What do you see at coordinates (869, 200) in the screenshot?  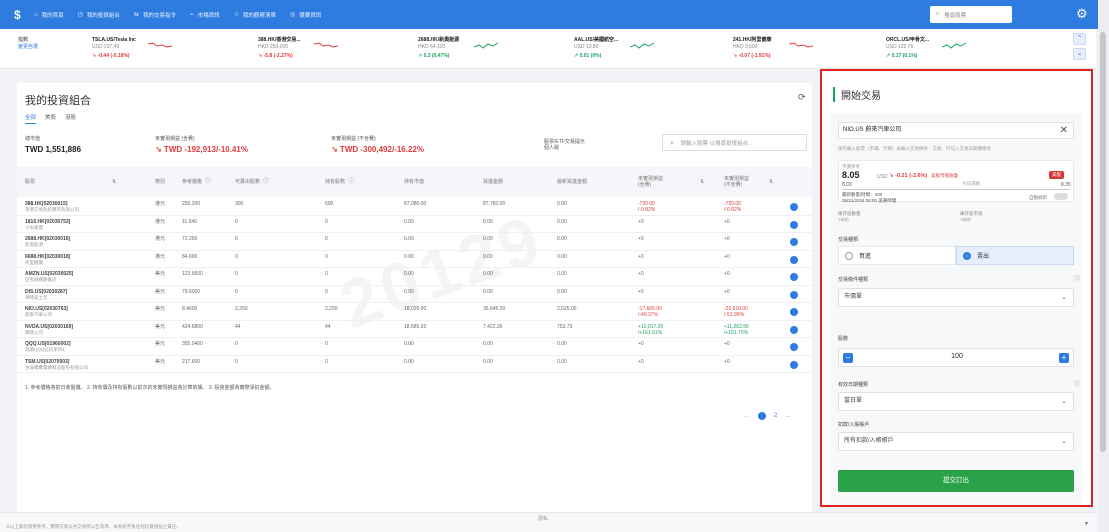 I see `quote-time: 05/31/2024 04:00 美東時間` at bounding box center [869, 200].